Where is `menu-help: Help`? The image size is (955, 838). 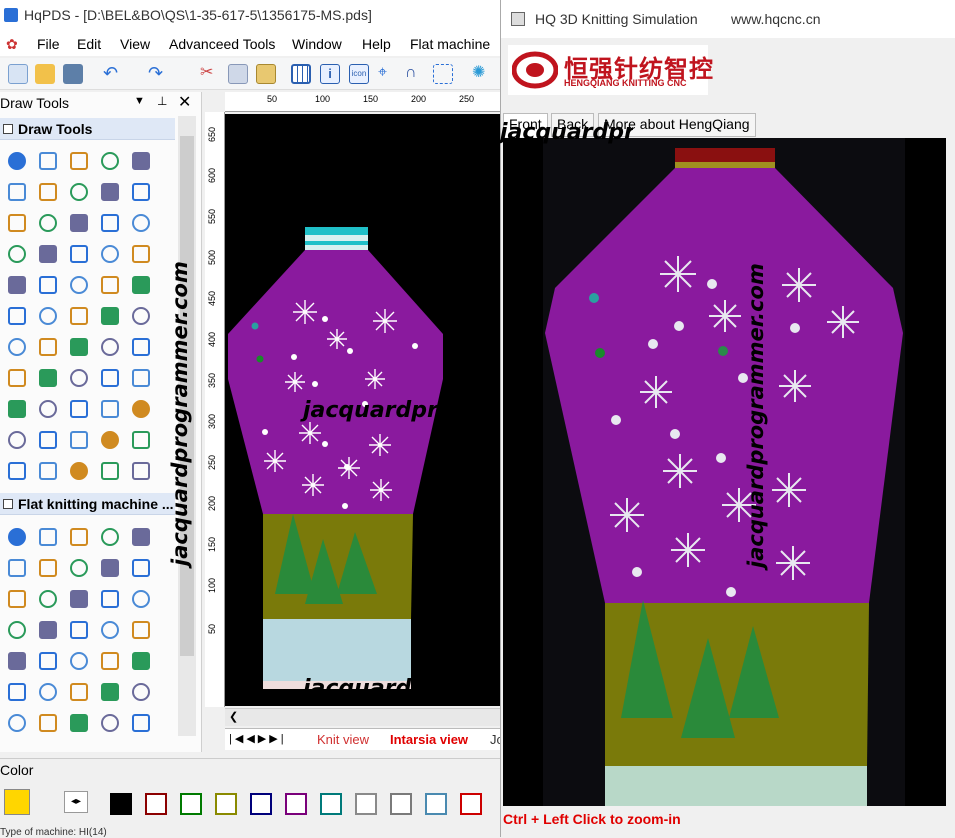 menu-help: Help is located at coordinates (376, 44).